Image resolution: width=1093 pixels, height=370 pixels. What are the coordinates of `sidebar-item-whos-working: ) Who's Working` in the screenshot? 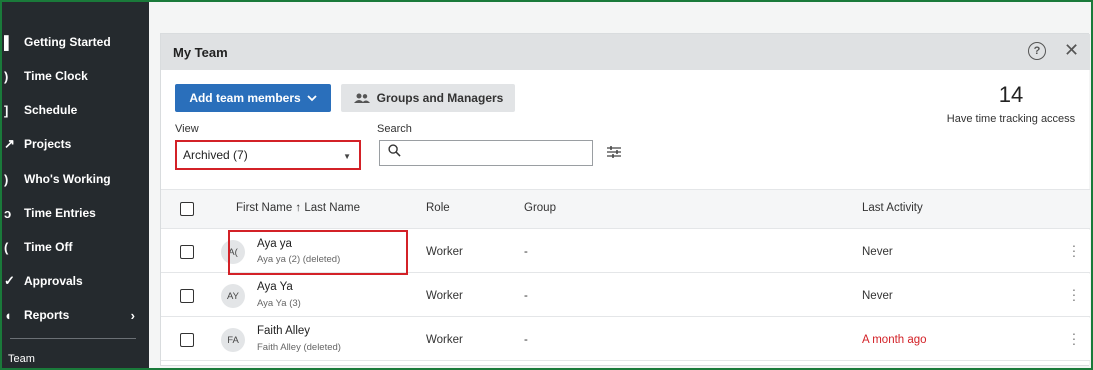 It's located at (75, 179).